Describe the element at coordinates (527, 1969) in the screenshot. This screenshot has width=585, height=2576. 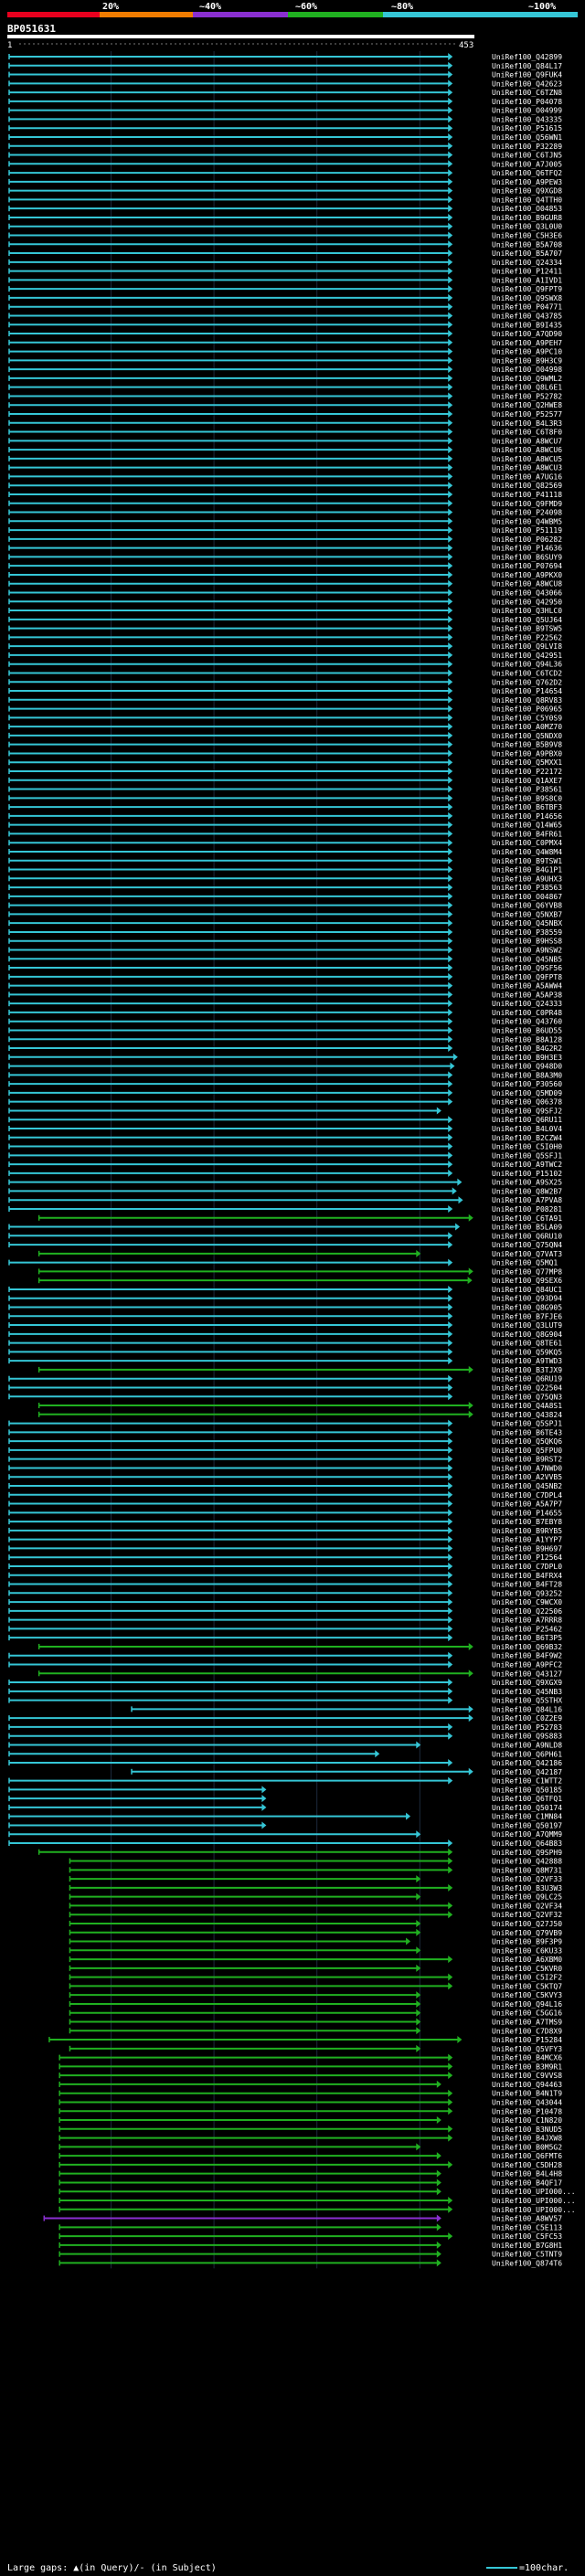
I see `hit-label: UniRef100_C5KVR0` at that location.